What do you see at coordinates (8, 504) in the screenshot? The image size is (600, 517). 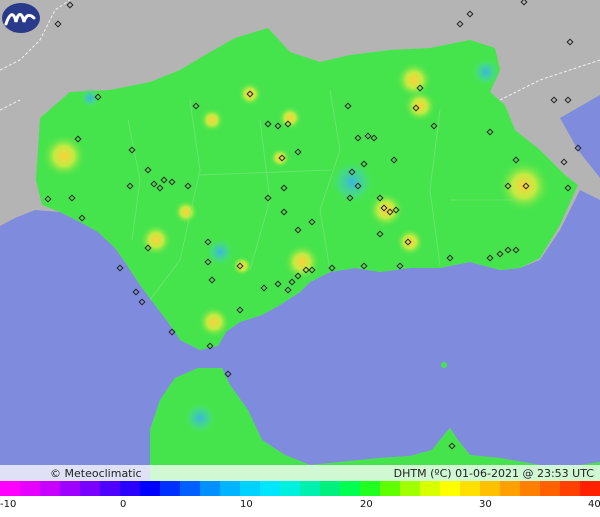 I see `scale-tick: -10` at bounding box center [8, 504].